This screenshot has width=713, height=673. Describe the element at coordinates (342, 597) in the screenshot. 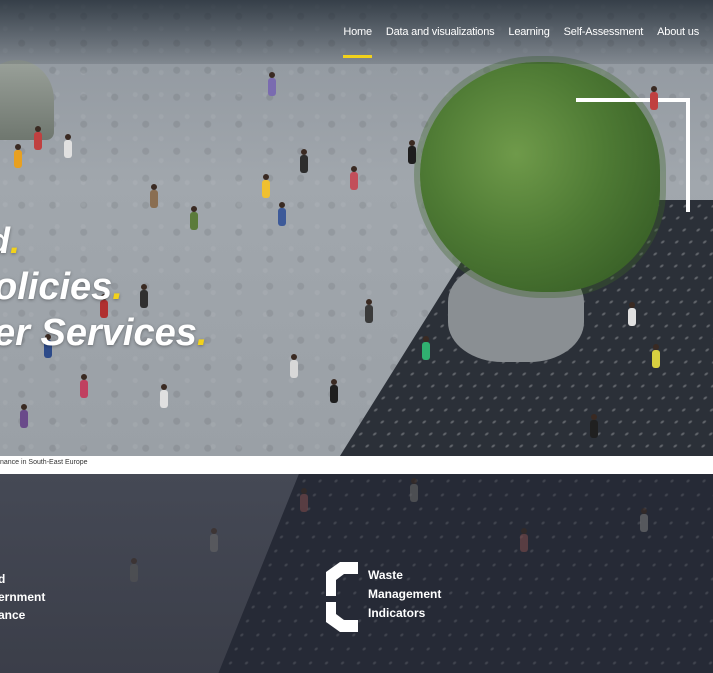

I see `waste-logo-icon` at that location.